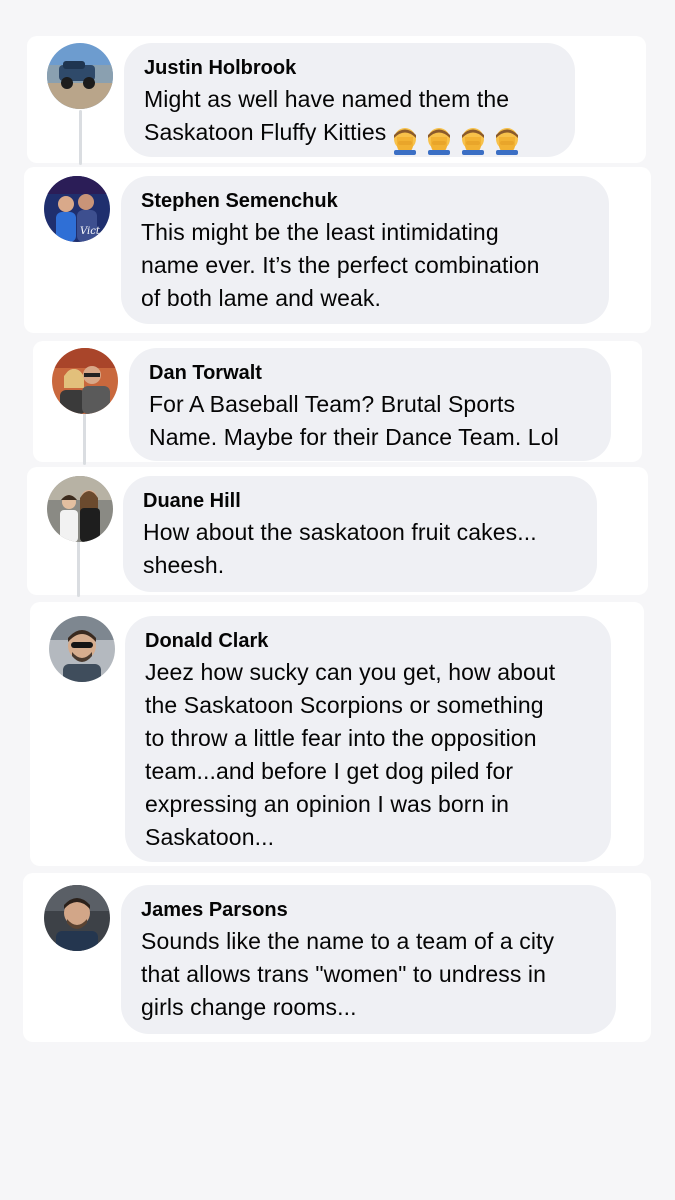 This screenshot has width=675, height=1200. Describe the element at coordinates (368, 641) in the screenshot. I see `comment-author: Donald Clark` at that location.